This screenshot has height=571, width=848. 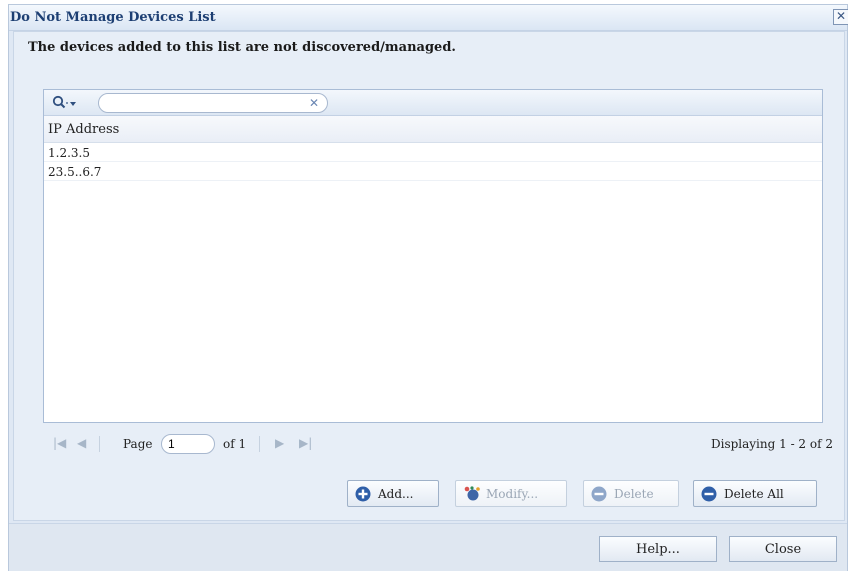 I want to click on page-number-input, so click(x=188, y=444).